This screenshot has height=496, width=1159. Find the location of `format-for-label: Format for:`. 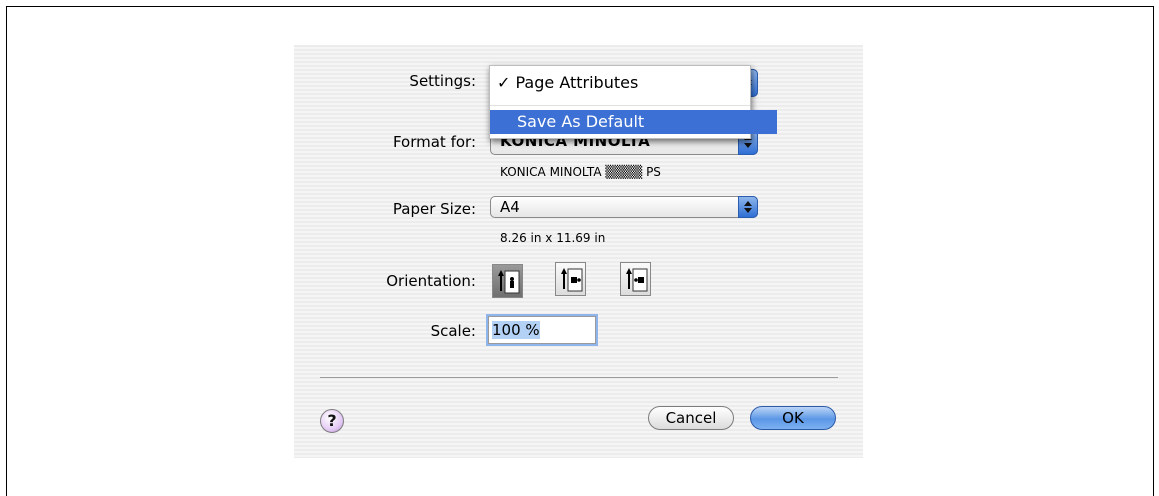

format-for-label: Format for: is located at coordinates (434, 142).